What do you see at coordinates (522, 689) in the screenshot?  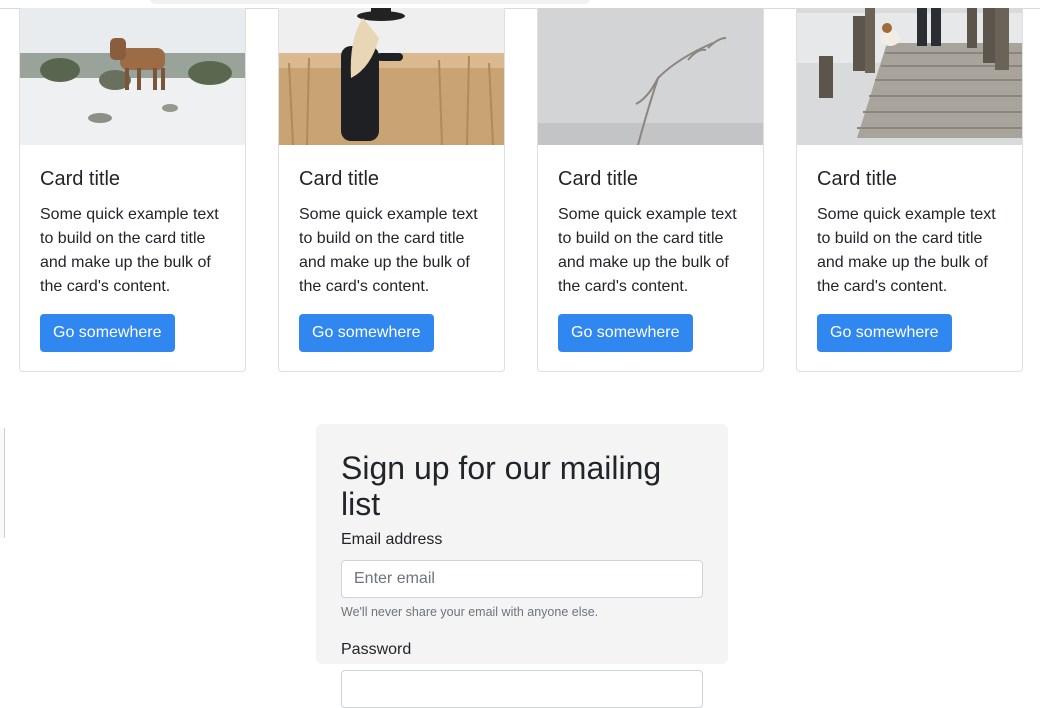 I see `password-field` at bounding box center [522, 689].